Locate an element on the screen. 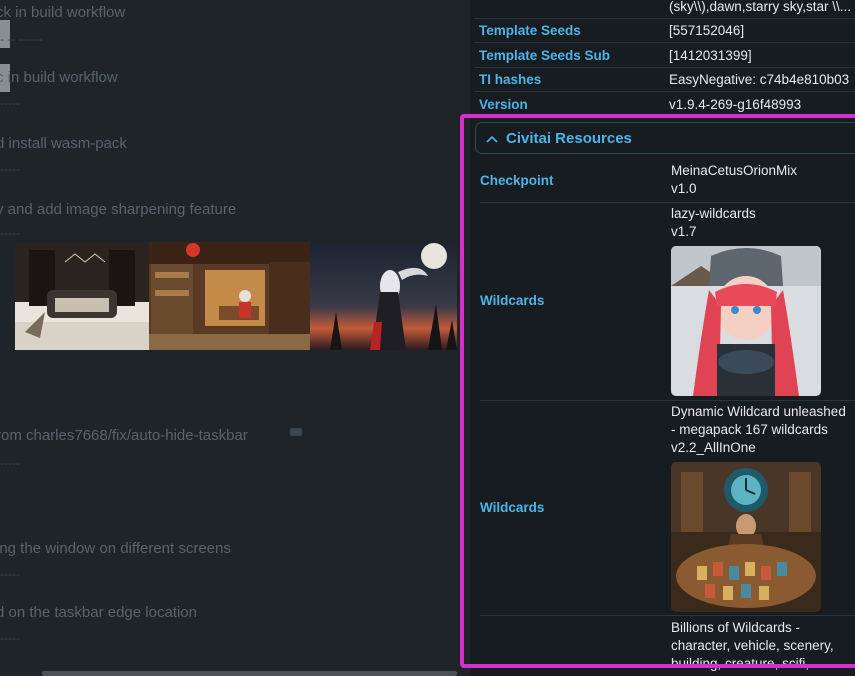 The height and width of the screenshot is (676, 855). metadata-row: Template Seeds Sub [1412031399] is located at coordinates (664, 55).